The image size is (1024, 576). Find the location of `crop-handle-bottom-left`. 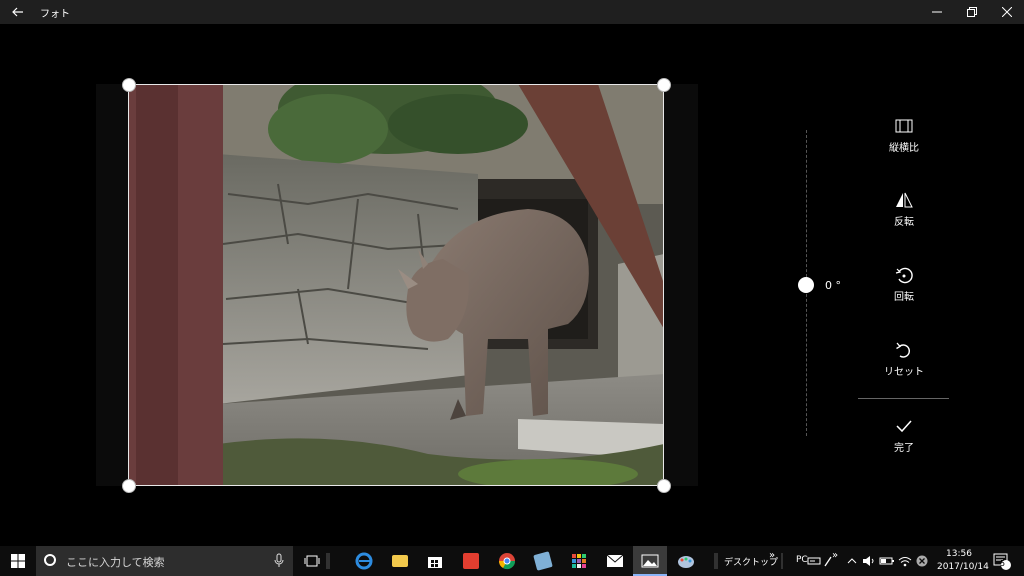

crop-handle-bottom-left is located at coordinates (129, 486).